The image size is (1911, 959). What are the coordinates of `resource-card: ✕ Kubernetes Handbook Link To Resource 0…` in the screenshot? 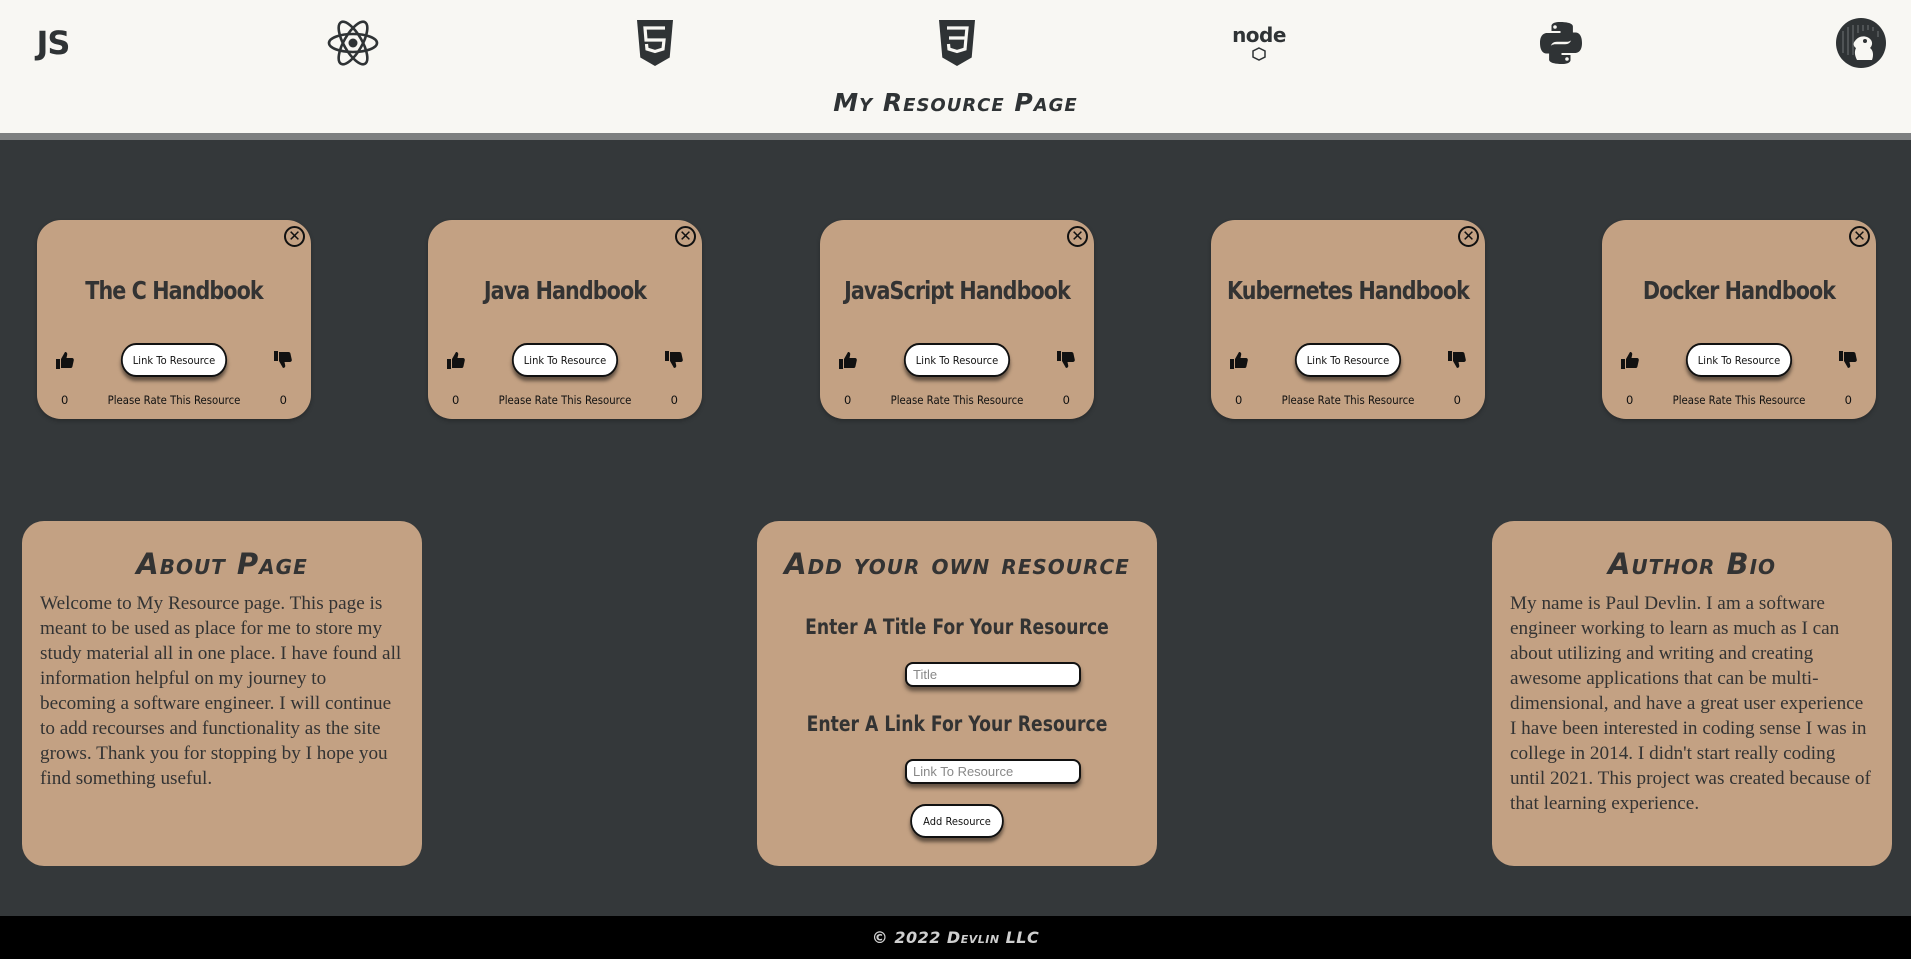 It's located at (1348, 319).